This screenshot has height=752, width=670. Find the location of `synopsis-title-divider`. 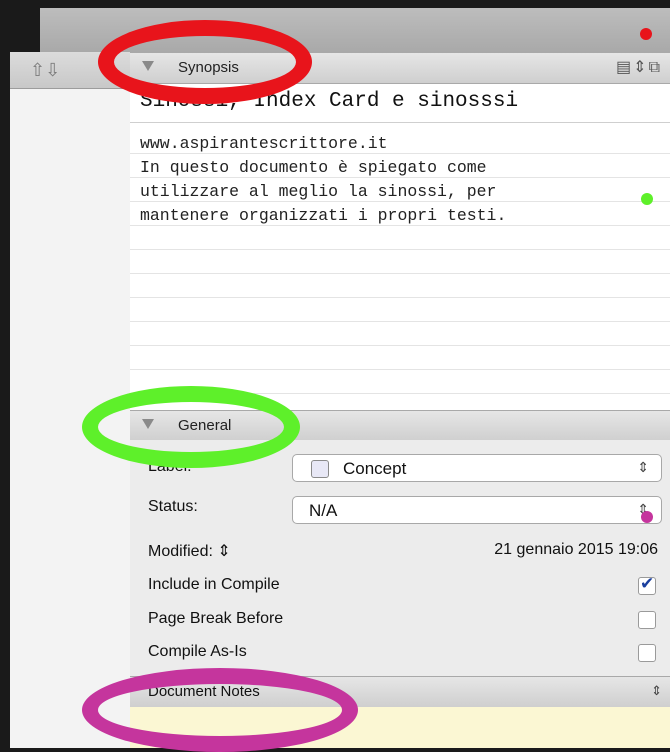

synopsis-title-divider is located at coordinates (400, 122).